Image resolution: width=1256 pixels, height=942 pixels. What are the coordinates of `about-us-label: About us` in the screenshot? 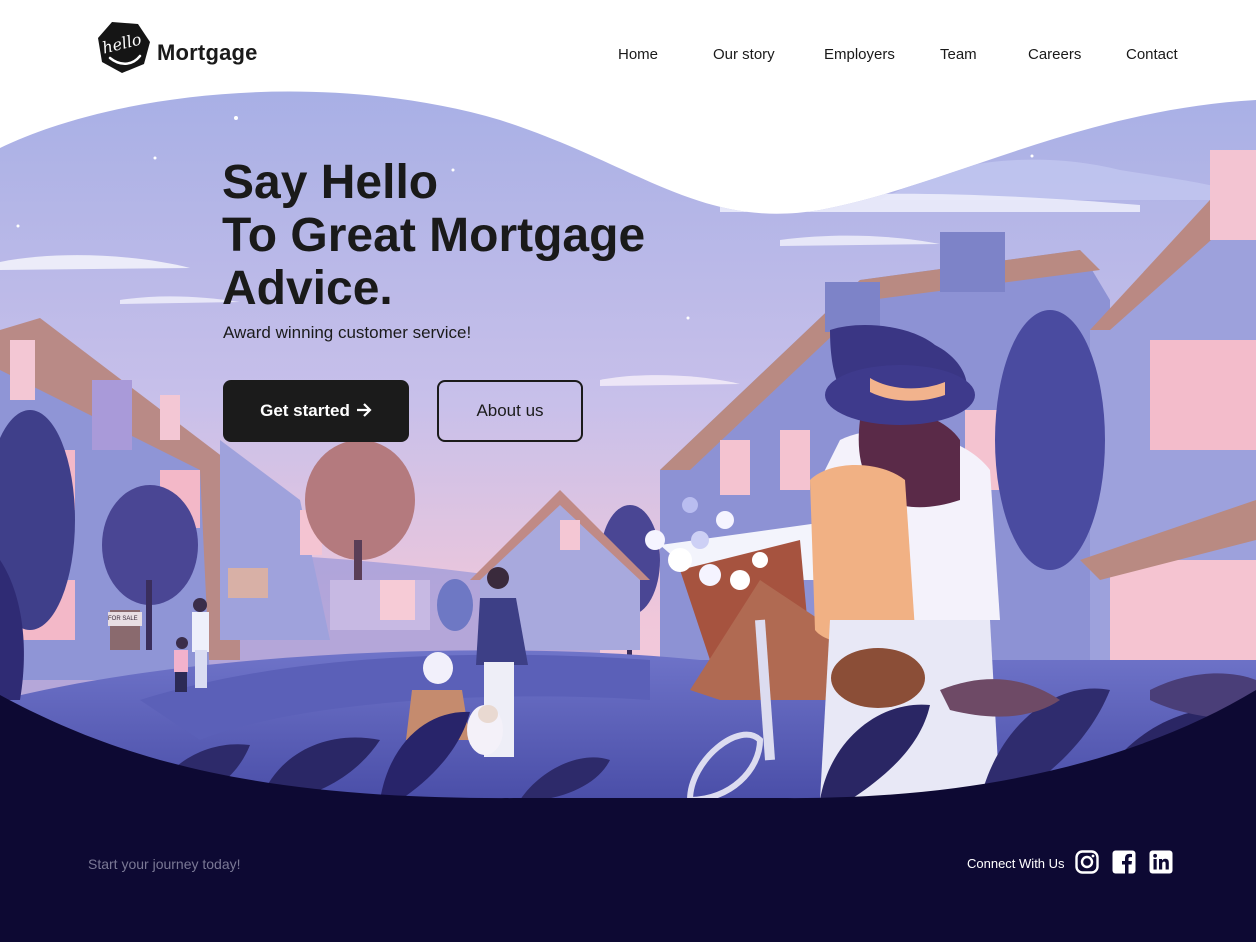 It's located at (510, 410).